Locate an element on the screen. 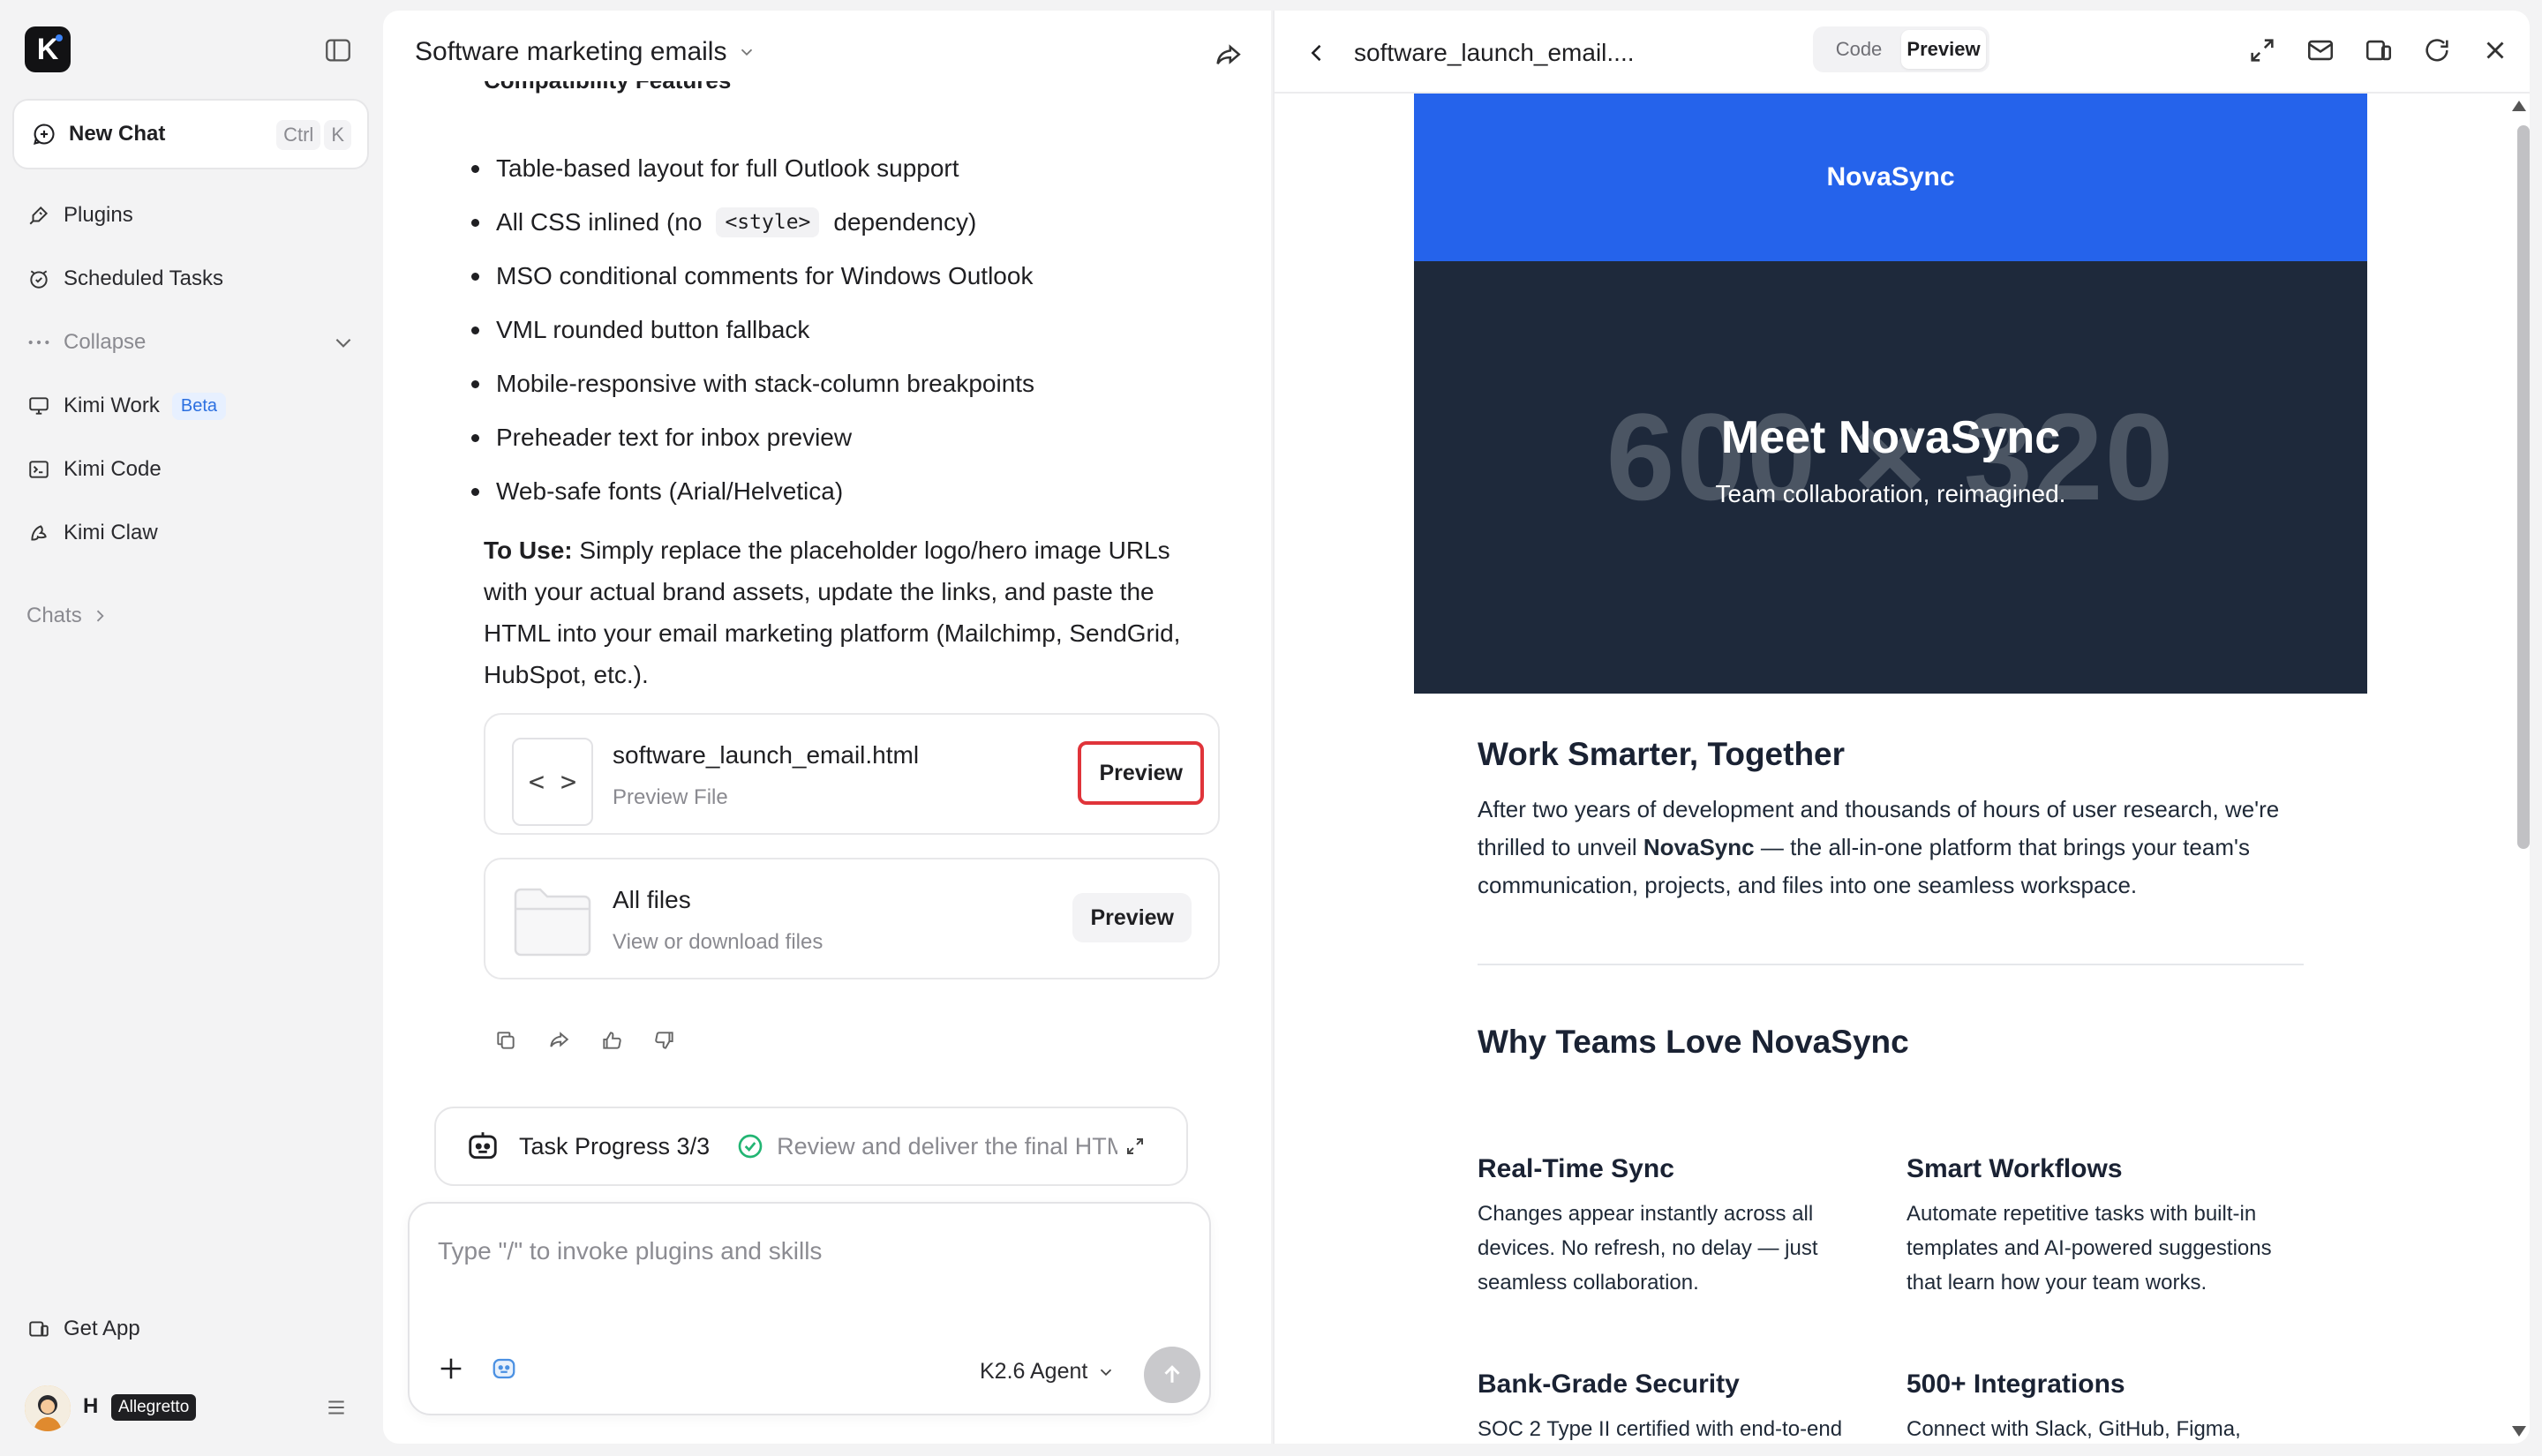 The height and width of the screenshot is (1456, 2542). new-chat-label: New Chat is located at coordinates (117, 134).